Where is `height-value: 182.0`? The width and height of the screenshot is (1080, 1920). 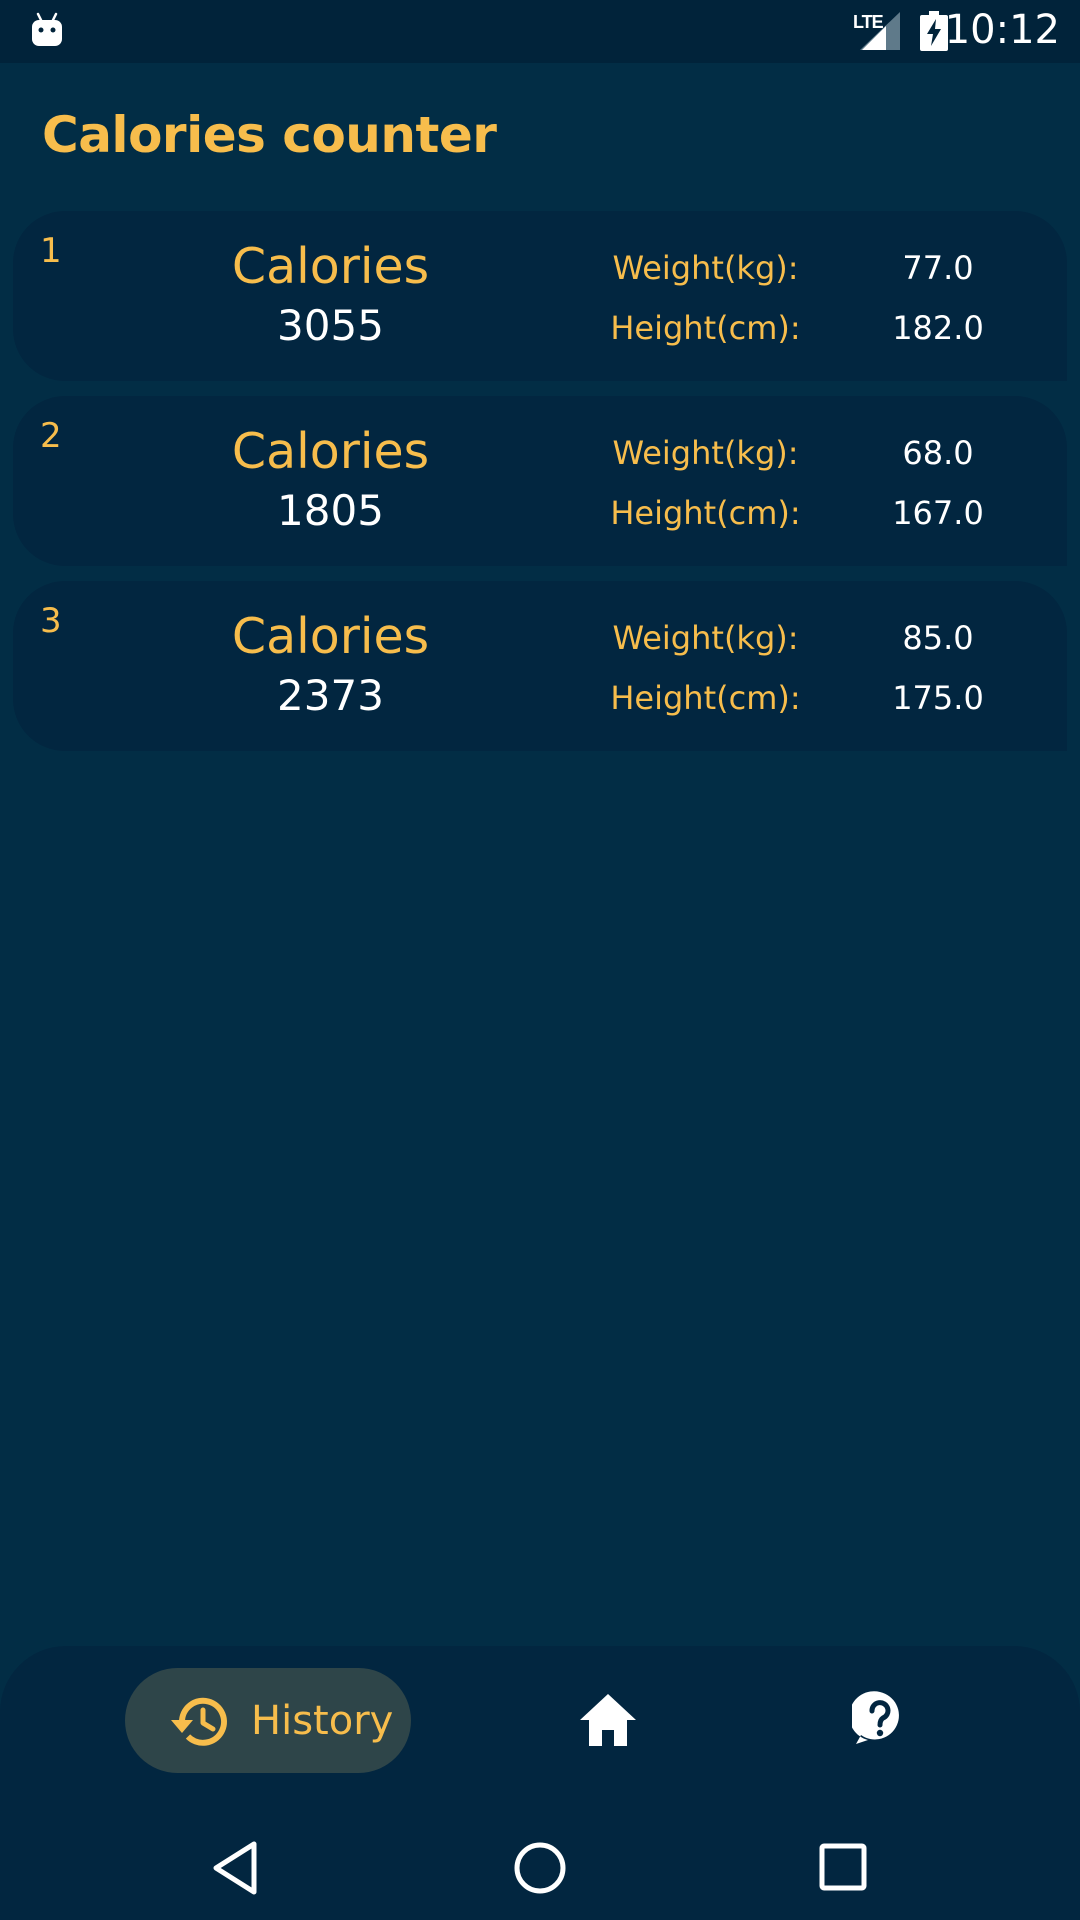 height-value: 182.0 is located at coordinates (938, 328).